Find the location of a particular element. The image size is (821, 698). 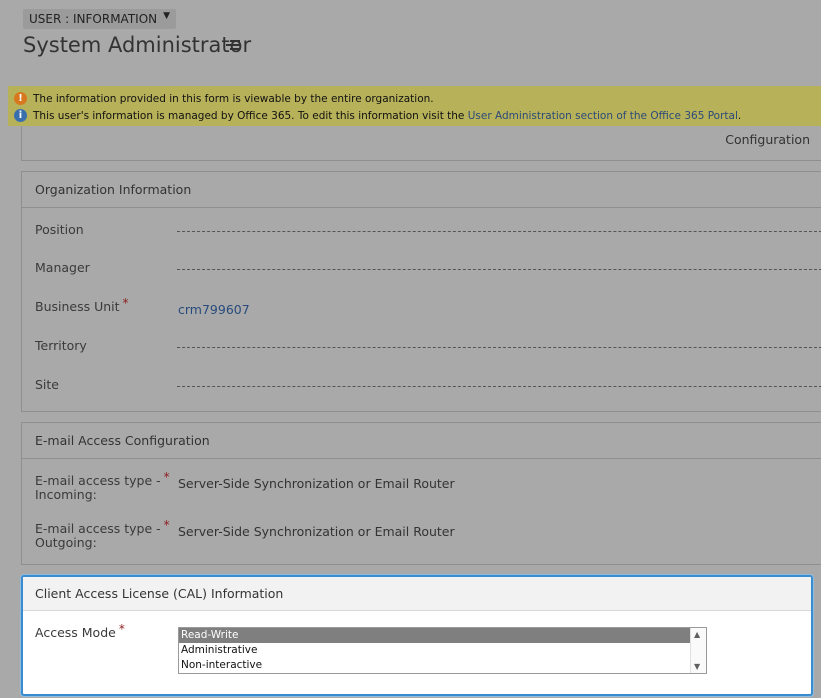

site-field is located at coordinates (499, 386).